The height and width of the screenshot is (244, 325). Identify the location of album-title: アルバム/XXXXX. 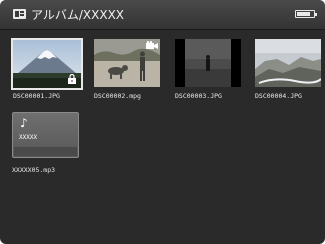
(78, 15).